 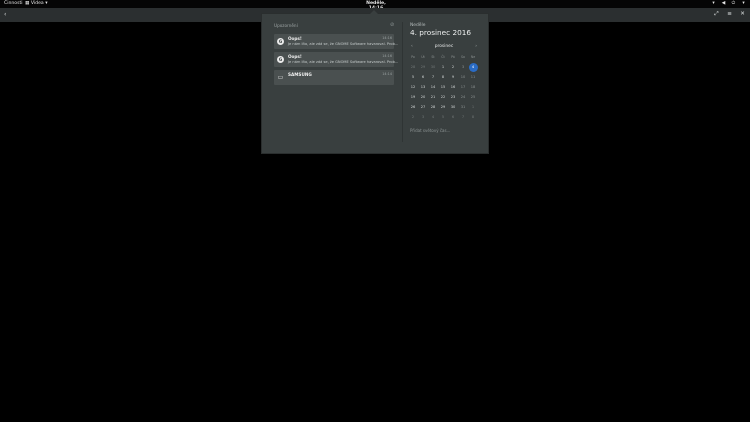 What do you see at coordinates (463, 97) in the screenshot?
I see `calendar-day: 24` at bounding box center [463, 97].